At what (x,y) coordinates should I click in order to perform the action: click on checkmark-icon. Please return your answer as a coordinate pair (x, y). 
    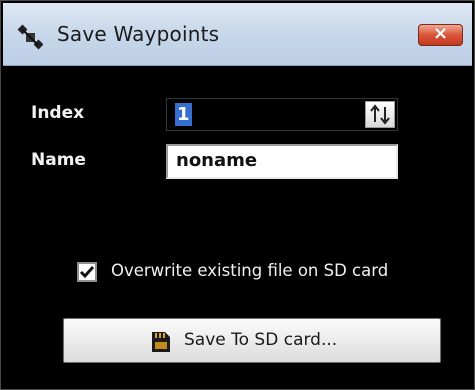
    Looking at the image, I should click on (87, 272).